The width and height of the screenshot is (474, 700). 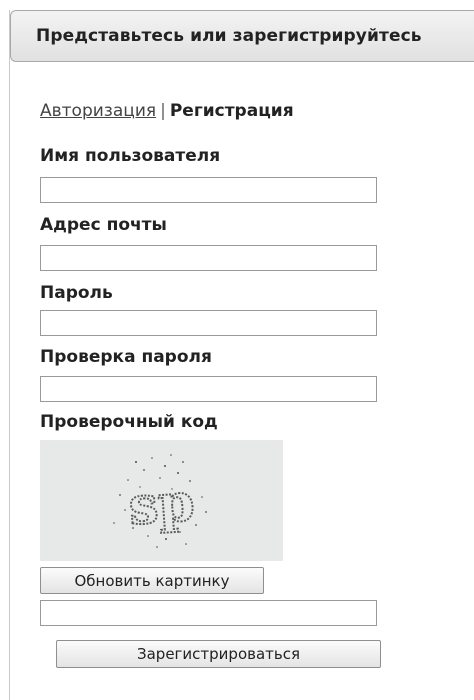 What do you see at coordinates (231, 111) in the screenshot?
I see `tab-register-current: Регистрация` at bounding box center [231, 111].